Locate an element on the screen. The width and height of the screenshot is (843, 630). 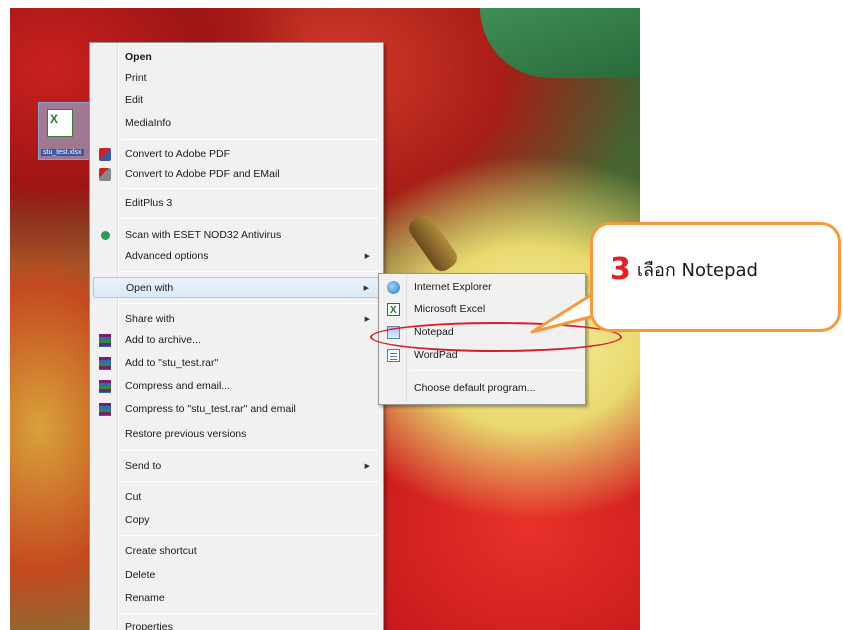
menu-item-label: Delete is located at coordinates (140, 575).